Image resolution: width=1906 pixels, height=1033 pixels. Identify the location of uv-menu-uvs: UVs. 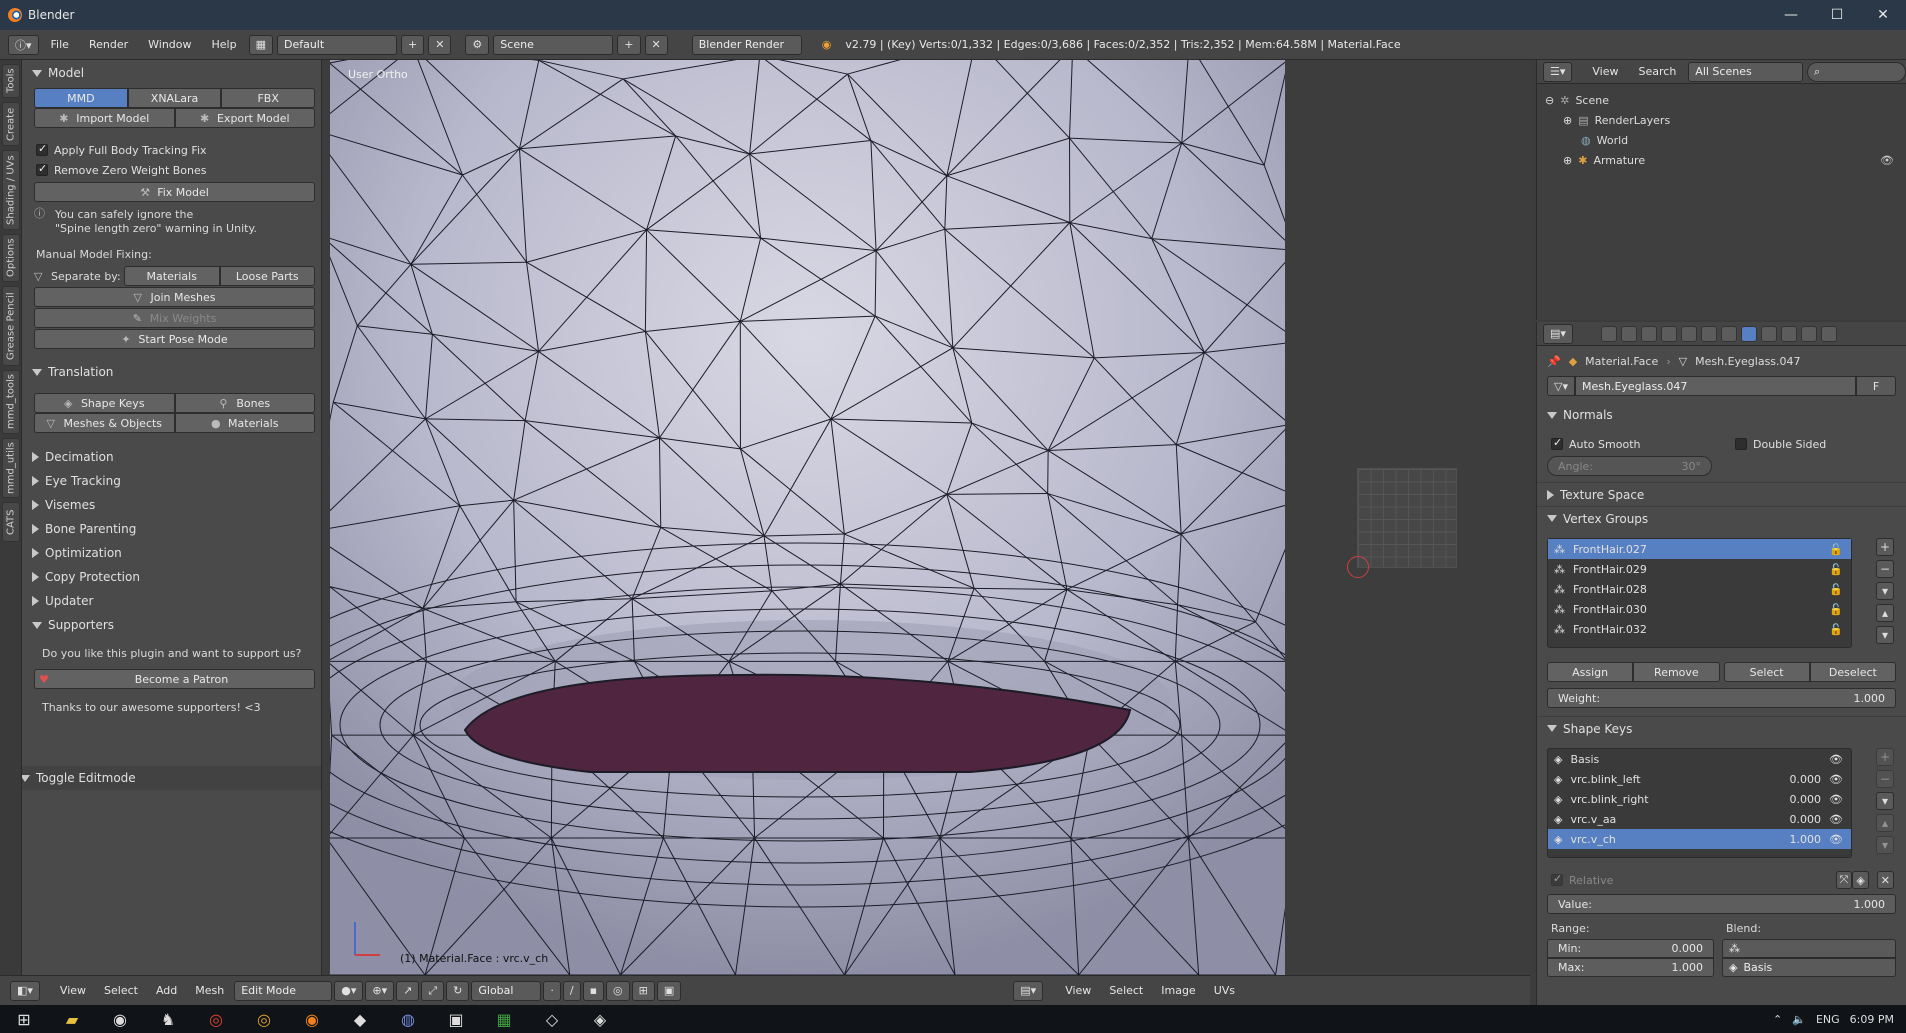
(1224, 990).